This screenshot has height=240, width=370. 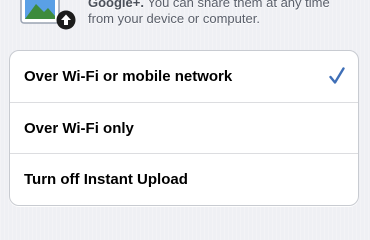 I want to click on description-line-1: Google+. You can share them at any time, so click(x=223, y=5).